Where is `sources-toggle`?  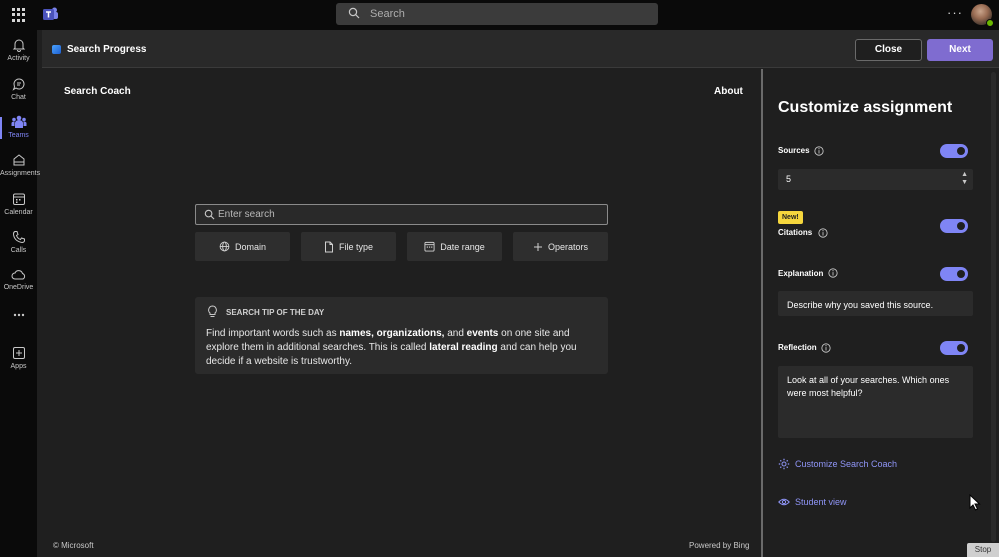 sources-toggle is located at coordinates (954, 151).